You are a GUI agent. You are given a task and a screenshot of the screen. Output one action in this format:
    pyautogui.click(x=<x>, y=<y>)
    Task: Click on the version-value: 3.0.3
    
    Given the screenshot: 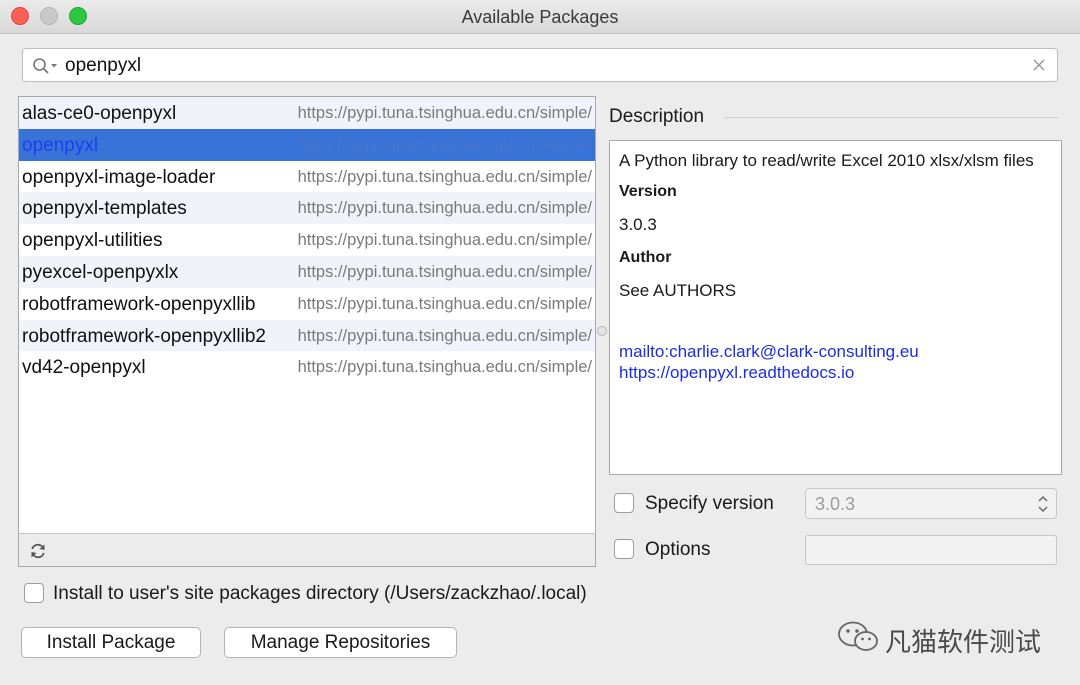 What is the action you would take?
    pyautogui.click(x=638, y=224)
    